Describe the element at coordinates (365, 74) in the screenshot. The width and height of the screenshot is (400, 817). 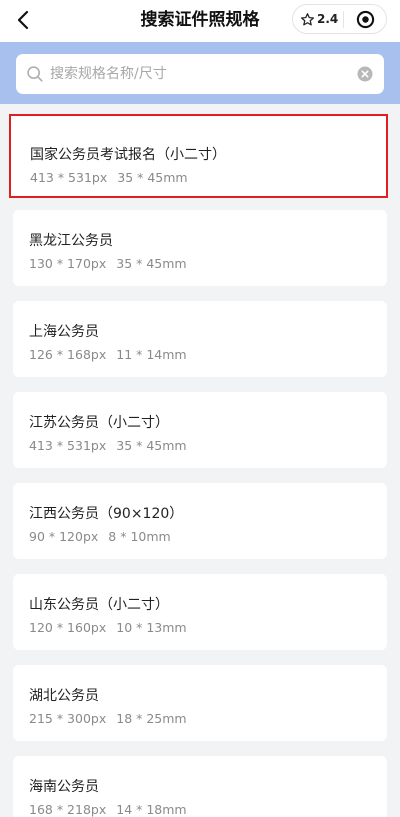
I see `clear-icon` at that location.